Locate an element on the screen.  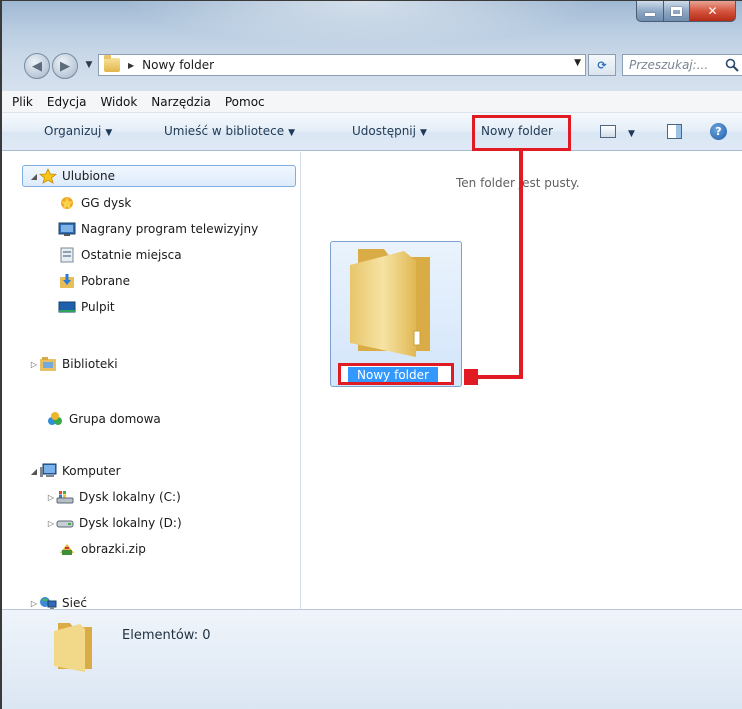
item-count: Elementów: 0 is located at coordinates (166, 635).